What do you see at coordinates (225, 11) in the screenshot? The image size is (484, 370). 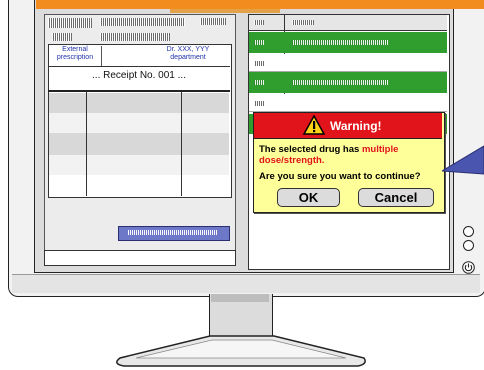 I see `top-accent-shadow` at bounding box center [225, 11].